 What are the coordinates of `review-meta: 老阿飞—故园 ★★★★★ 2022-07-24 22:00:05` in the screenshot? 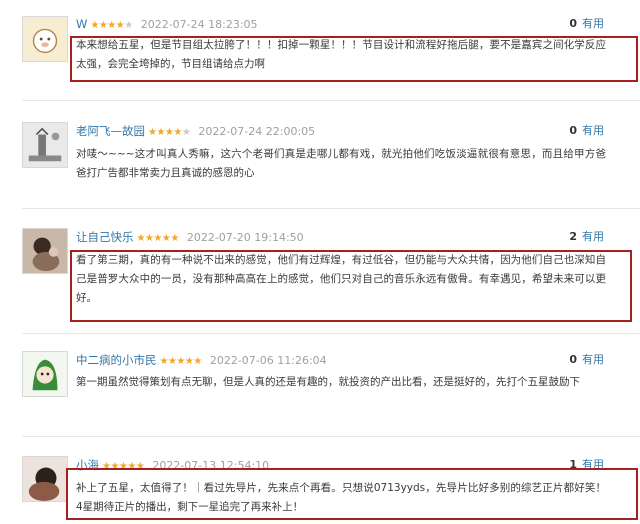 It's located at (195, 131).